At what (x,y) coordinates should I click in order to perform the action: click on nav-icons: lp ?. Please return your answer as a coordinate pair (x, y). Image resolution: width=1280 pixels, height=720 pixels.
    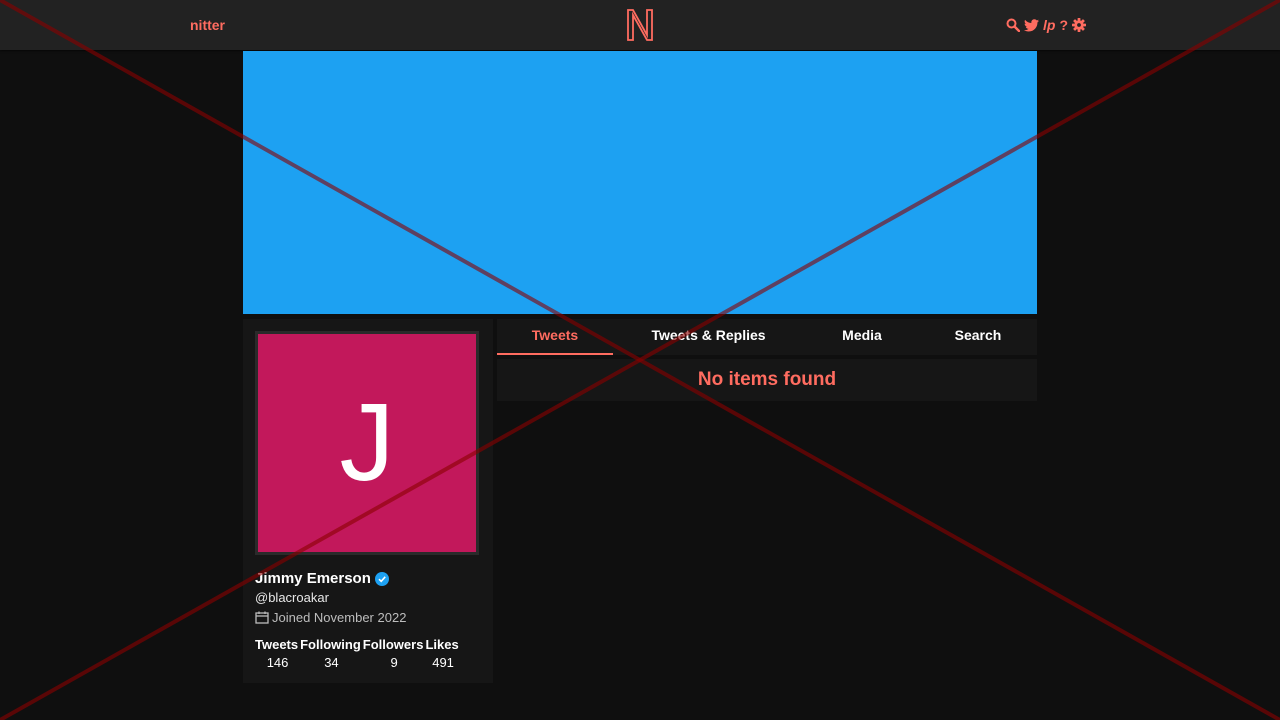
    Looking at the image, I should click on (1046, 25).